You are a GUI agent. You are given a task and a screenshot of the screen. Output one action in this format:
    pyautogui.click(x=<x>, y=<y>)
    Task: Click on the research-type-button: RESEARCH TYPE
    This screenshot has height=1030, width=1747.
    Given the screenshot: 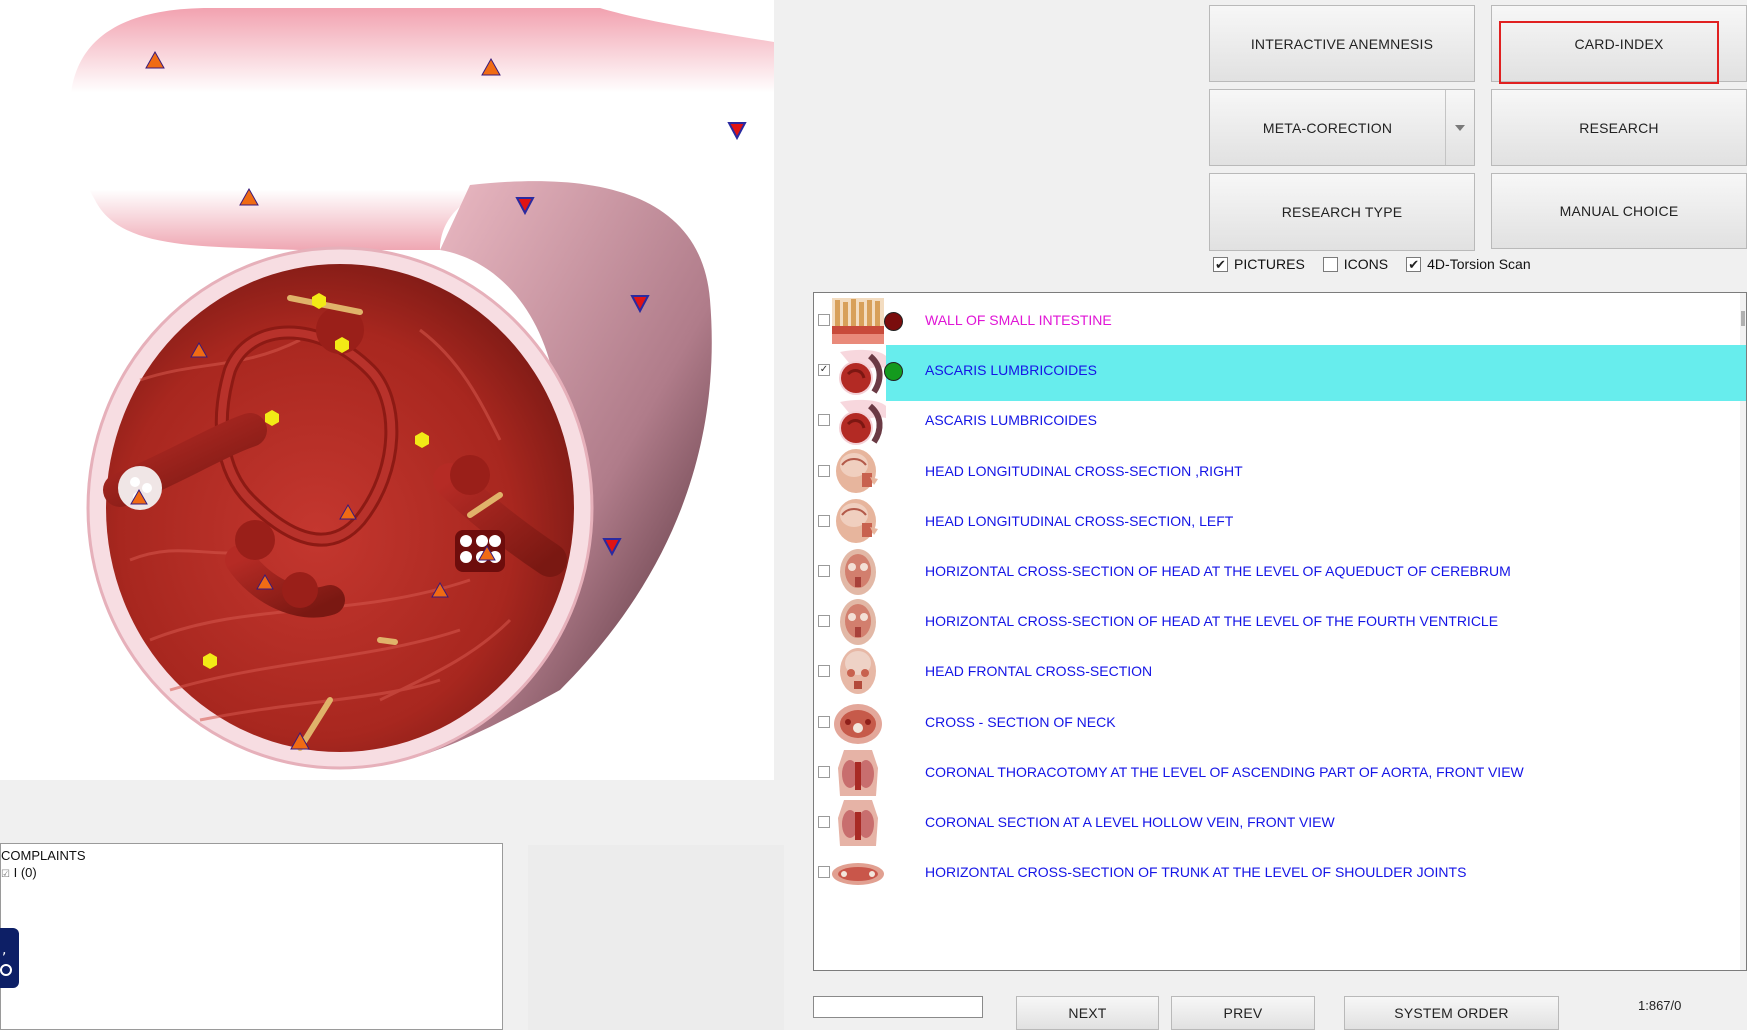 What is the action you would take?
    pyautogui.click(x=1342, y=212)
    